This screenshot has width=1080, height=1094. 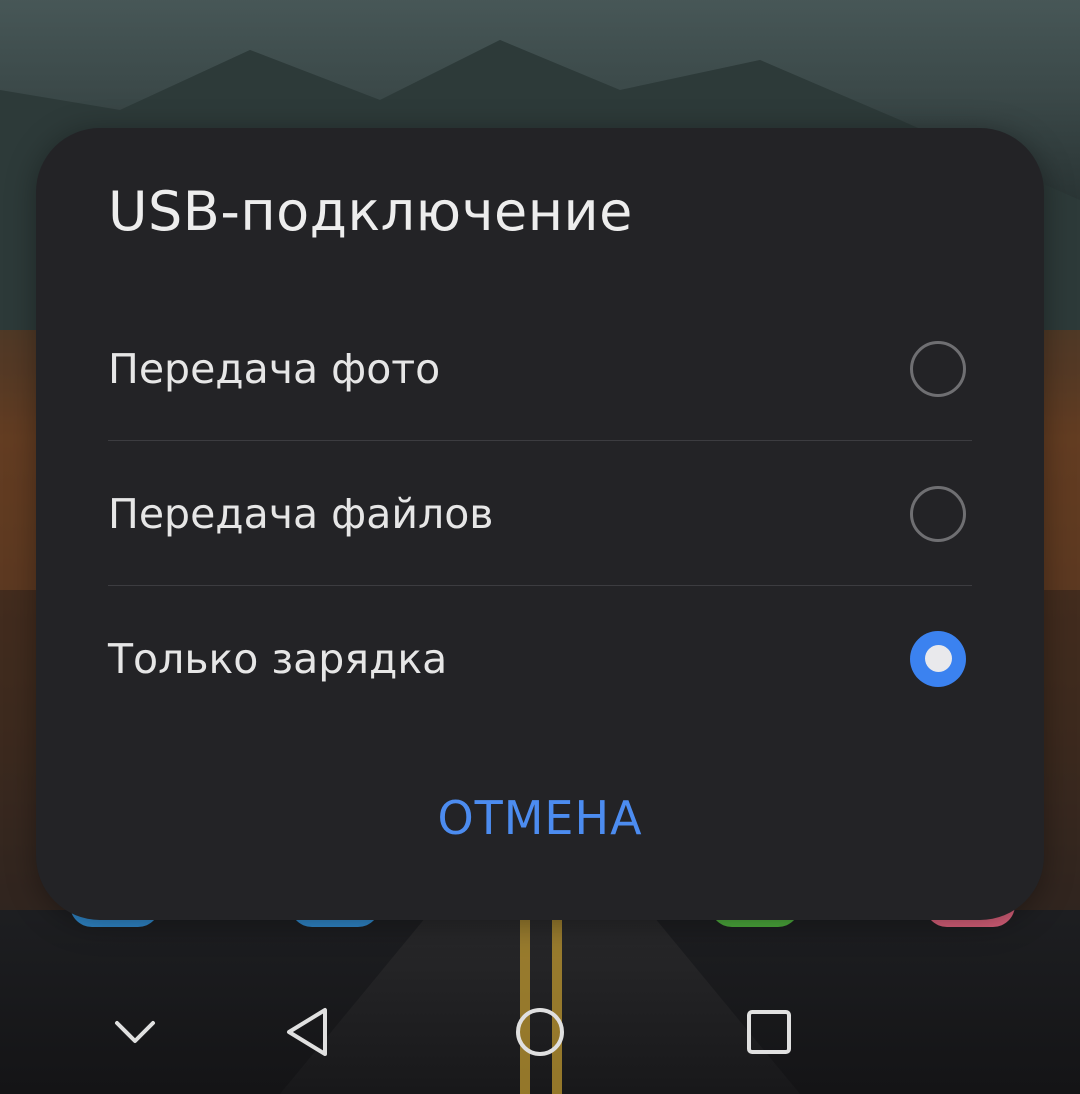 I want to click on navigation-bar, so click(x=540, y=1037).